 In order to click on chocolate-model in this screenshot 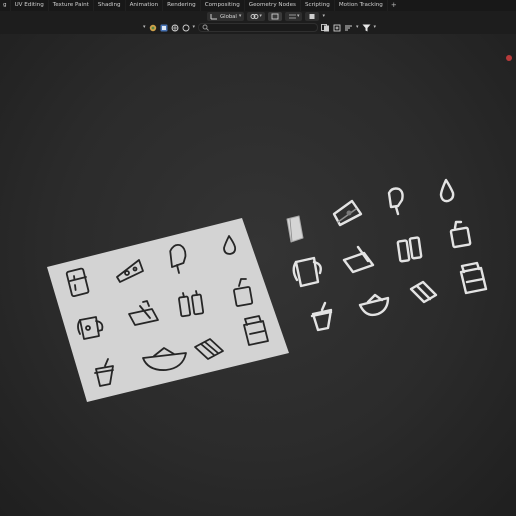, I will do `click(423, 292)`.